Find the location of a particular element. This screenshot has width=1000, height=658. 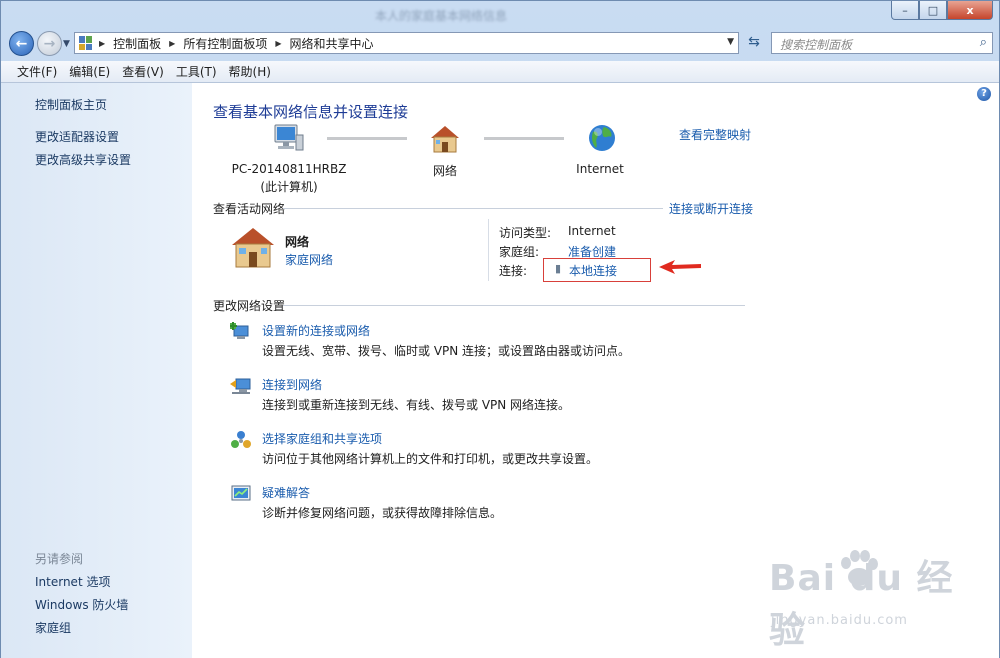

homegroup-icon is located at coordinates (241, 439).